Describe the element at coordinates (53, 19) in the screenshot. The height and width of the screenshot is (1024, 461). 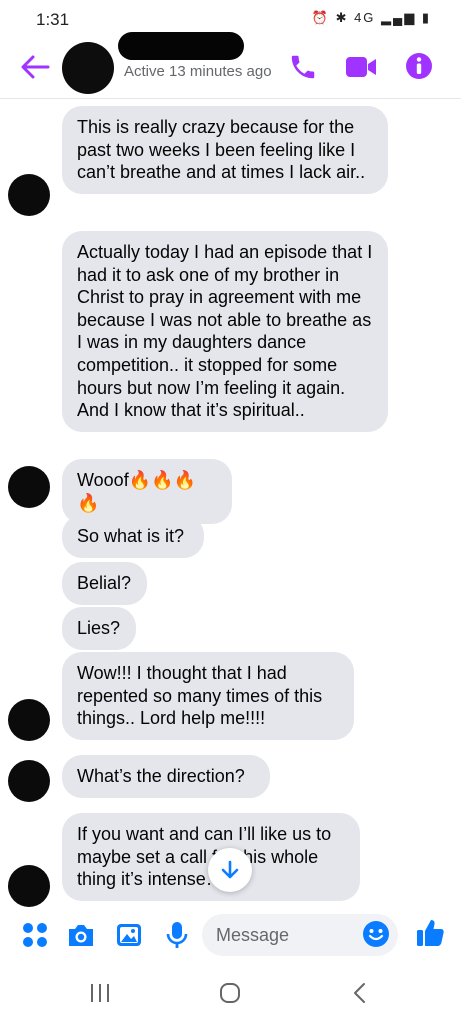
I see `status-time: 1:31` at that location.